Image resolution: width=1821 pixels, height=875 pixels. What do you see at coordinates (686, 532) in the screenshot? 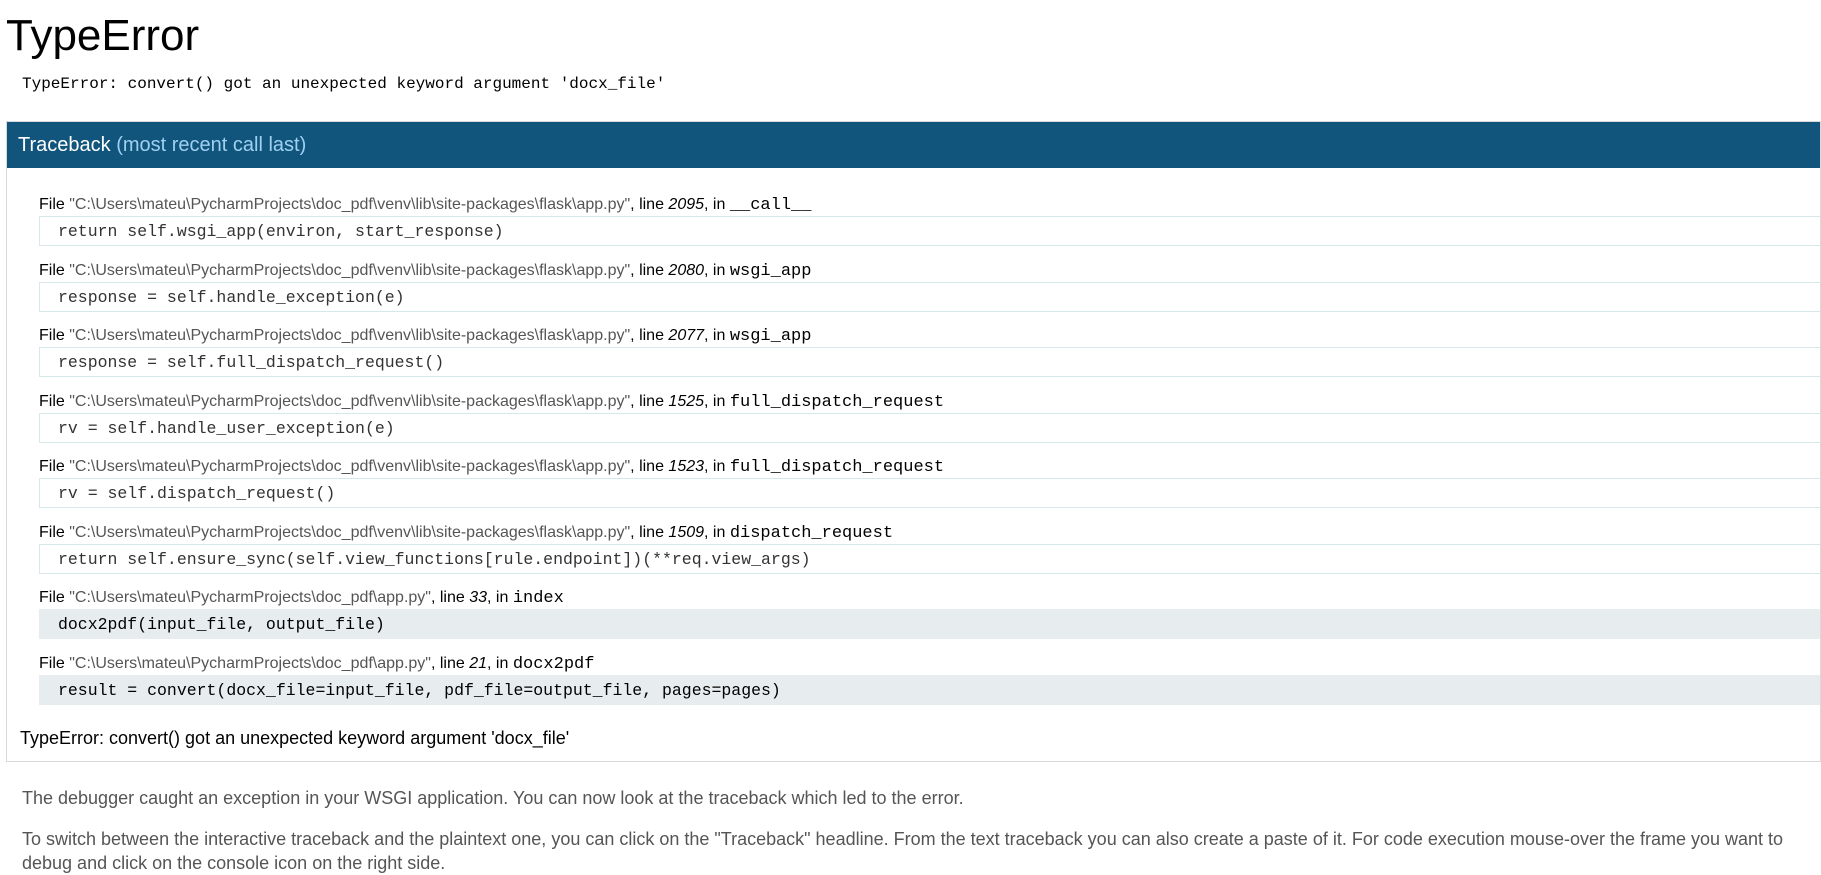
I see `frame-lineno: 1509` at bounding box center [686, 532].